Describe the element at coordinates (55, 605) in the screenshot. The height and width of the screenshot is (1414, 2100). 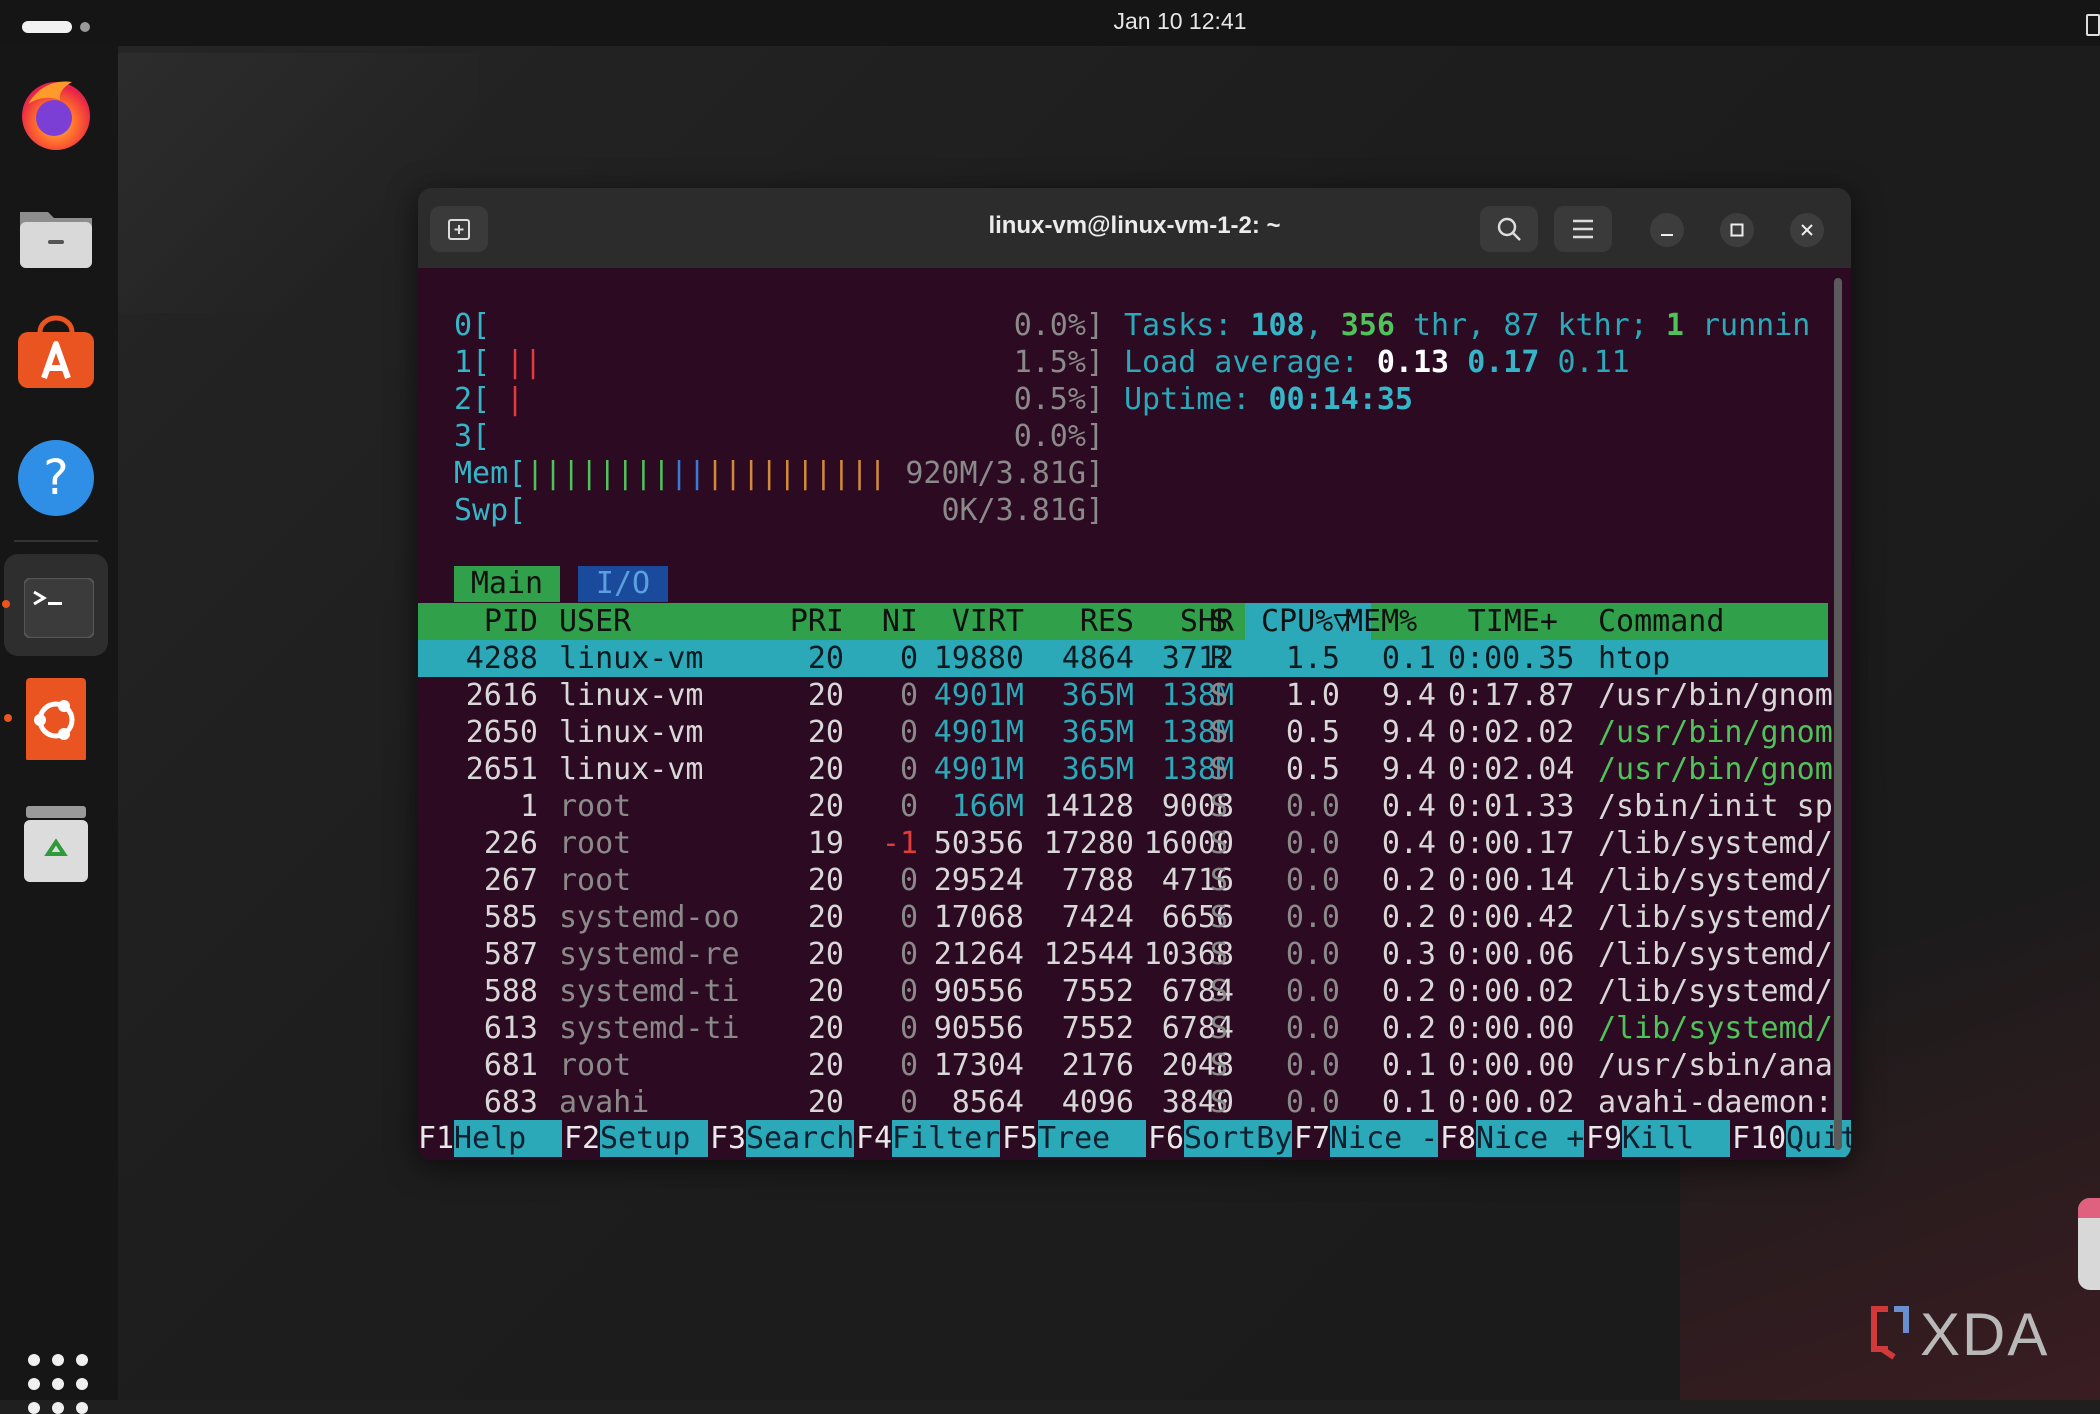
I see `dock-terminal` at that location.